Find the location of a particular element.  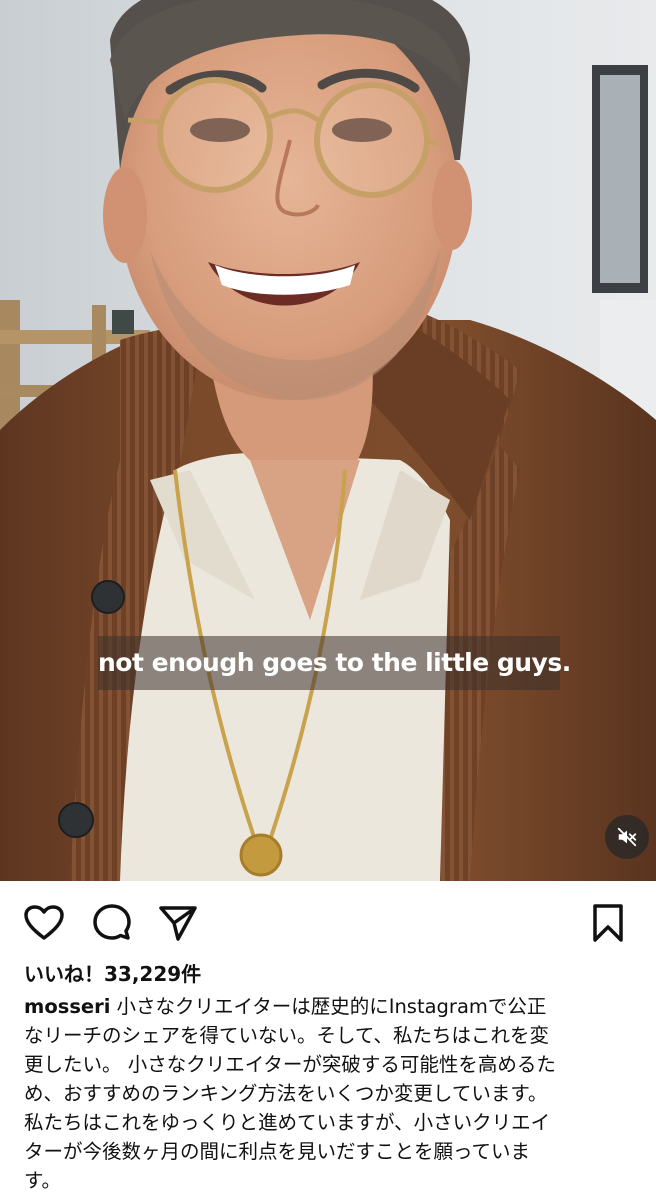

paper-plane-icon is located at coordinates (178, 923).